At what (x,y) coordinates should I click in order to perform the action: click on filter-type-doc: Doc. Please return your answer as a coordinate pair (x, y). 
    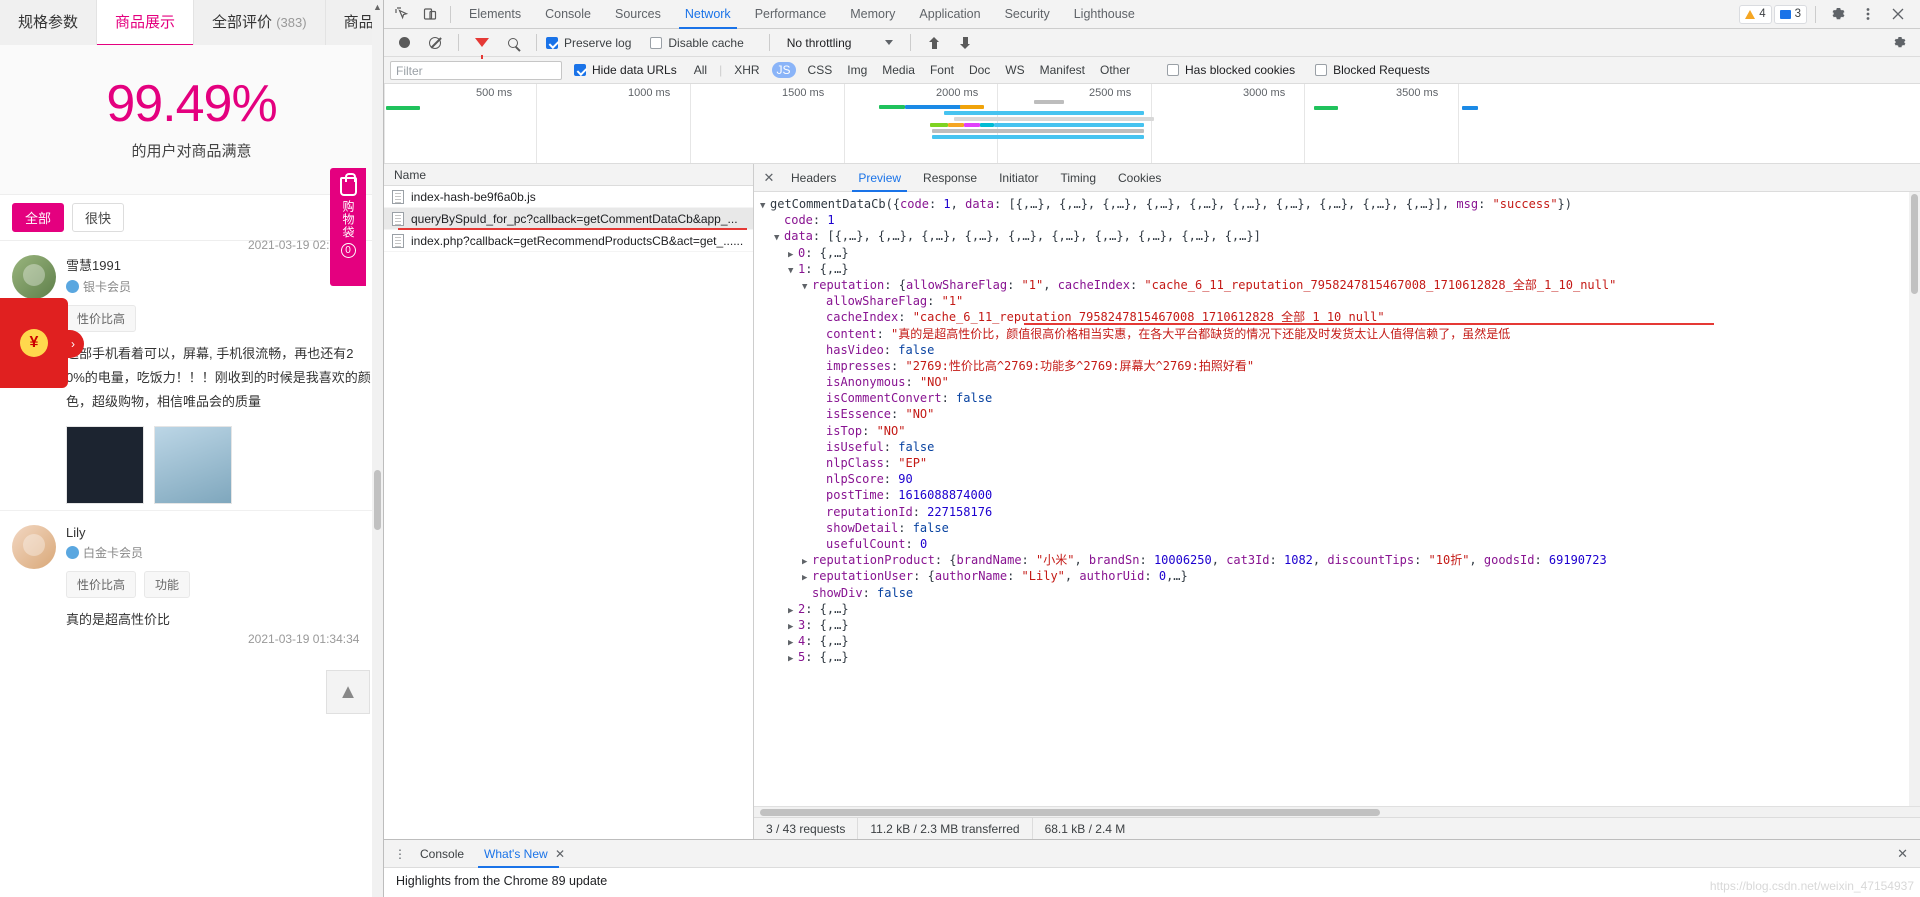
    Looking at the image, I should click on (979, 70).